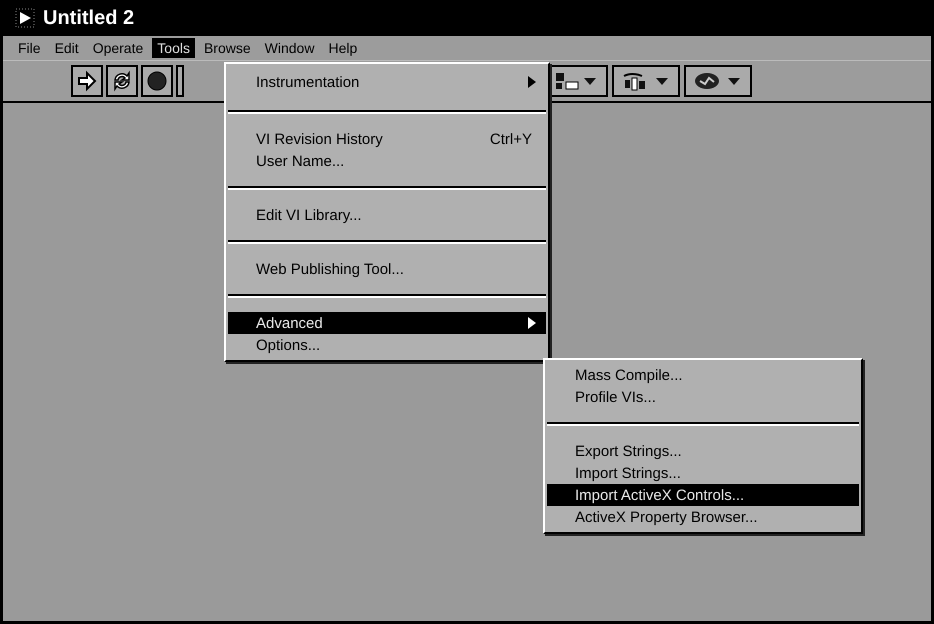 This screenshot has width=934, height=624. I want to click on pause-button, so click(180, 81).